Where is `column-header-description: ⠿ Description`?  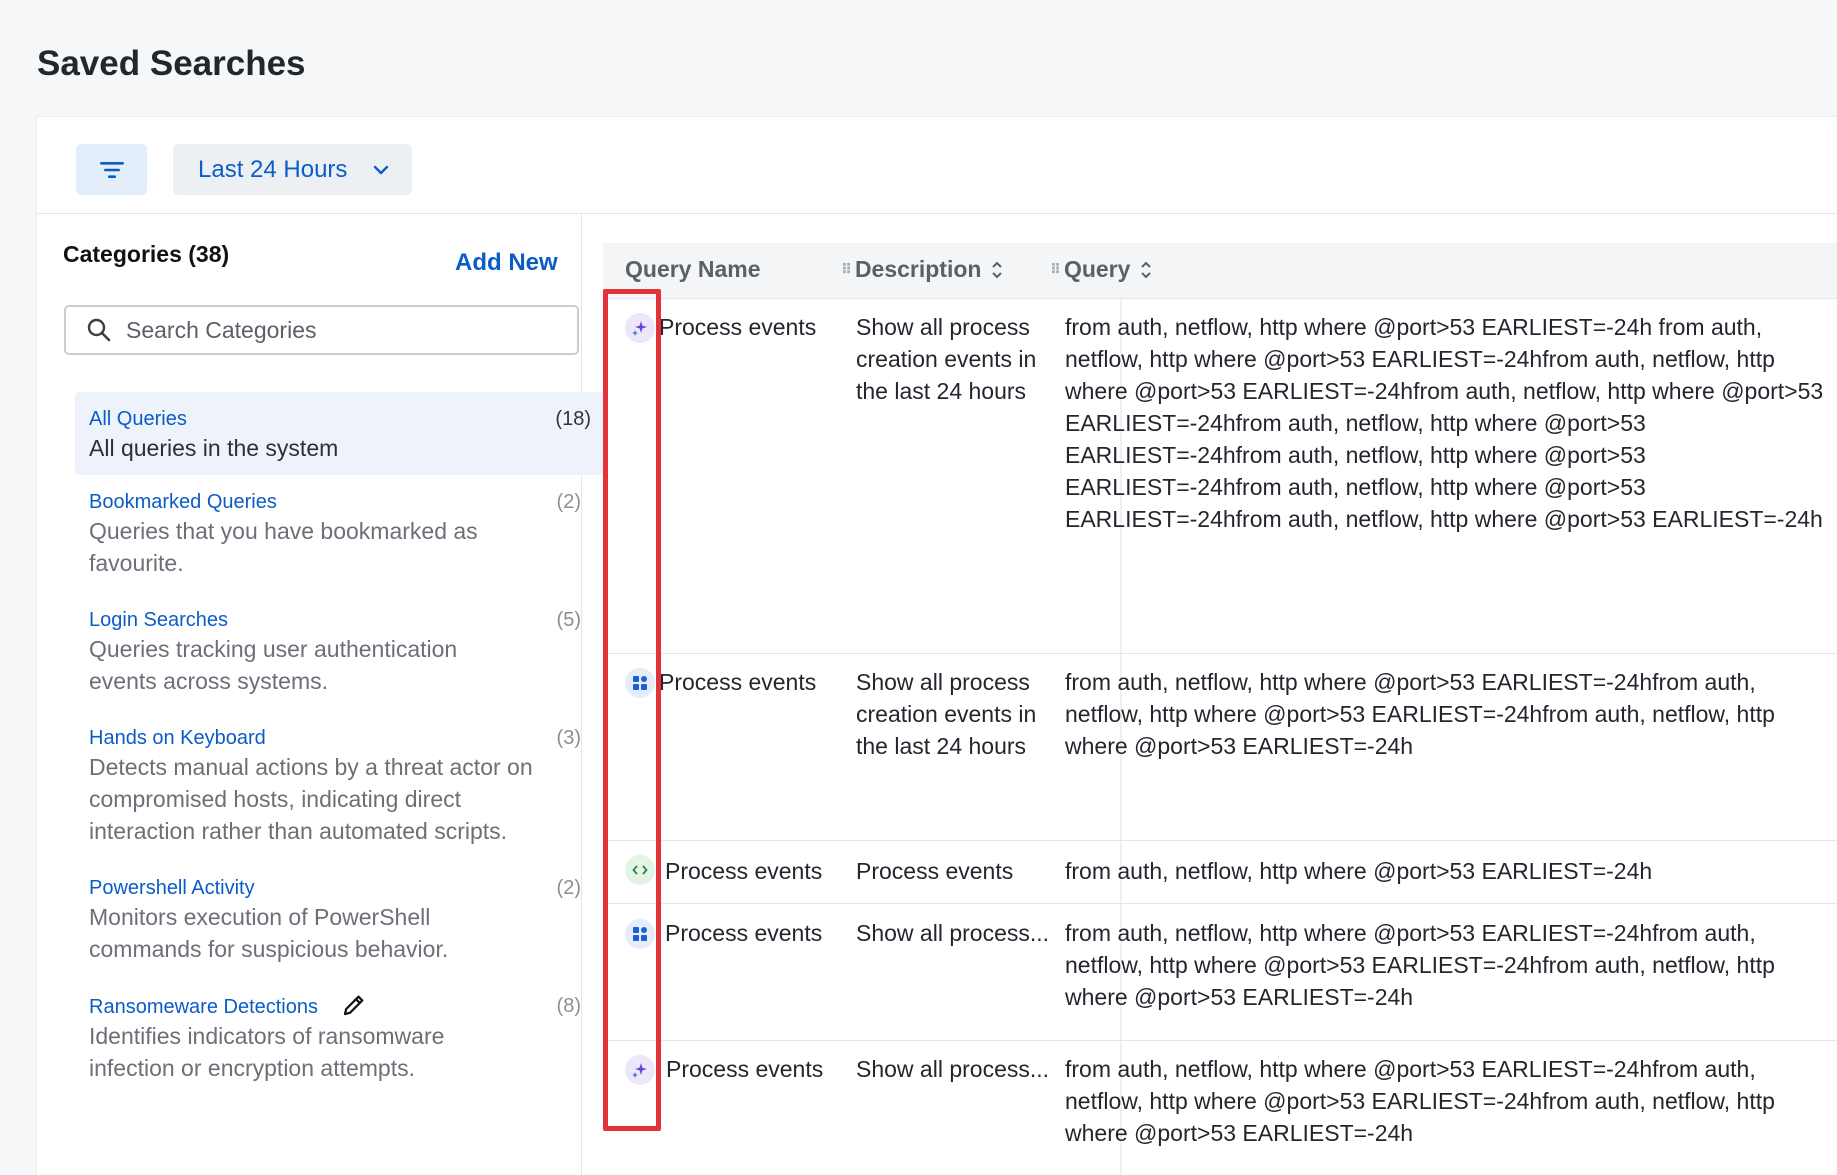
column-header-description: ⠿ Description is located at coordinates (922, 269).